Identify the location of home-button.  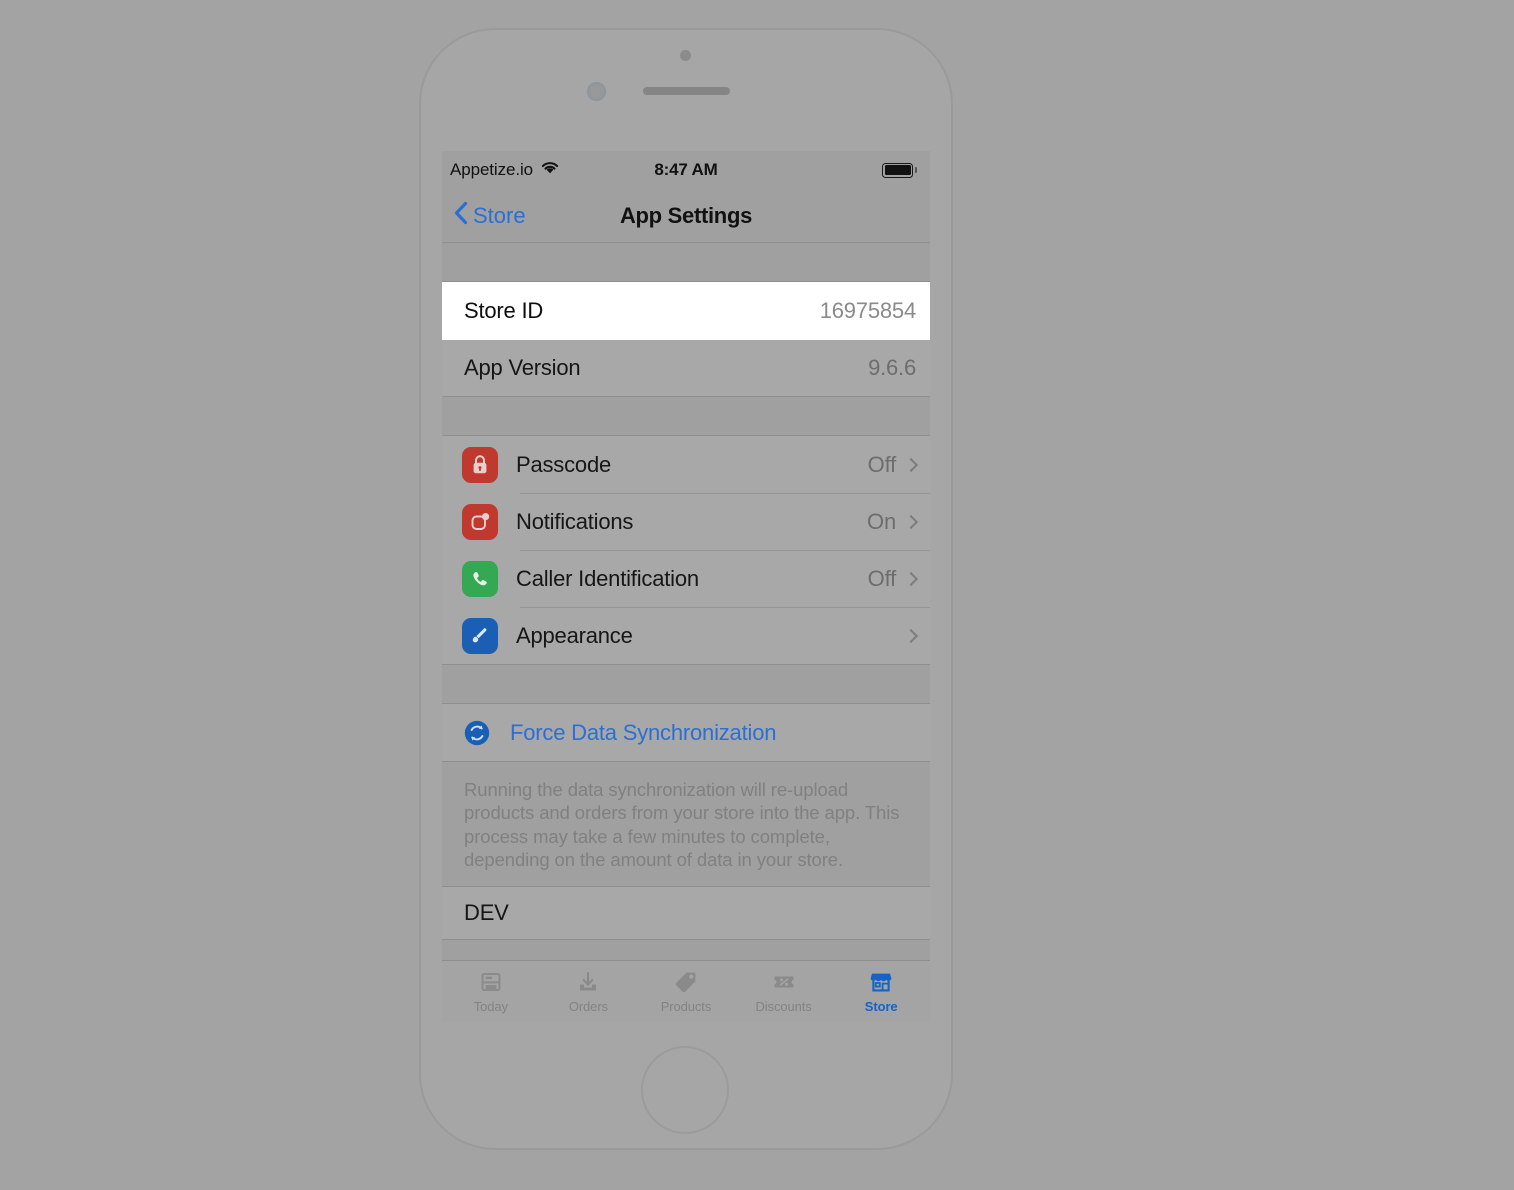
(685, 1090).